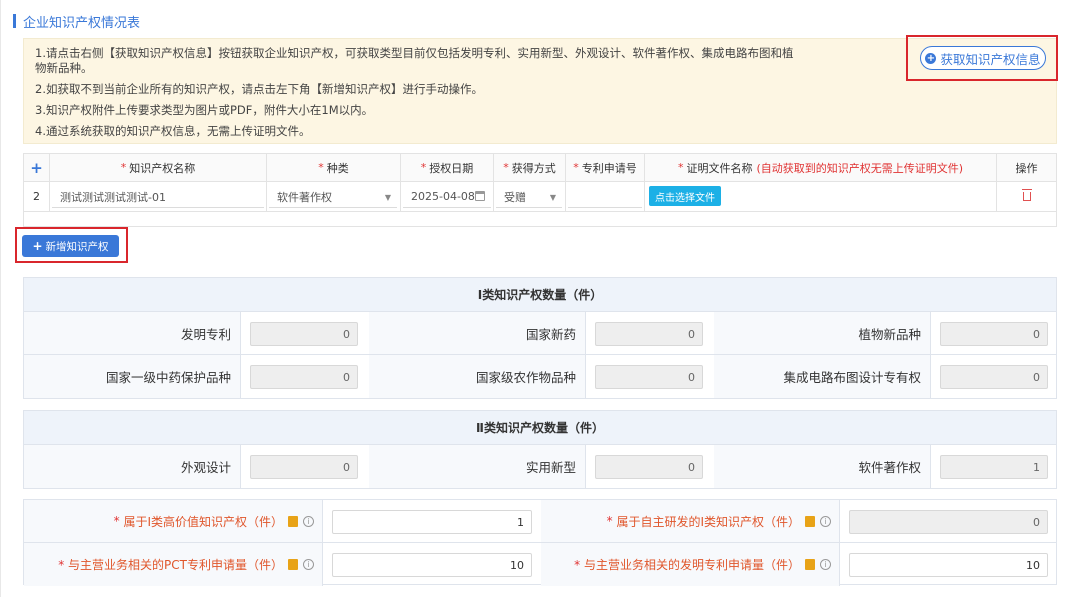 The image size is (1080, 597). Describe the element at coordinates (173, 564) in the screenshot. I see `label-pct-patent: * 与主营业务相关的PCT专利申请量（件） i` at that location.